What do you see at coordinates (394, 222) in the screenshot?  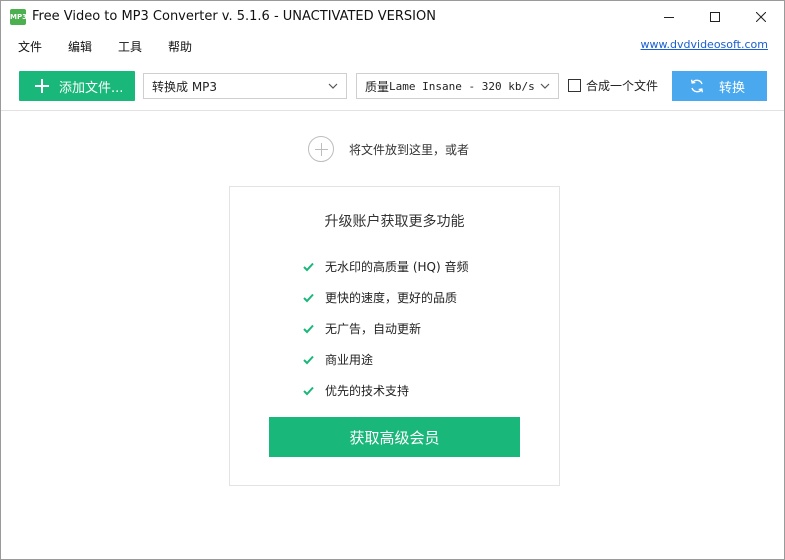 I see `upgrade-title: 升级账户获取更多功能` at bounding box center [394, 222].